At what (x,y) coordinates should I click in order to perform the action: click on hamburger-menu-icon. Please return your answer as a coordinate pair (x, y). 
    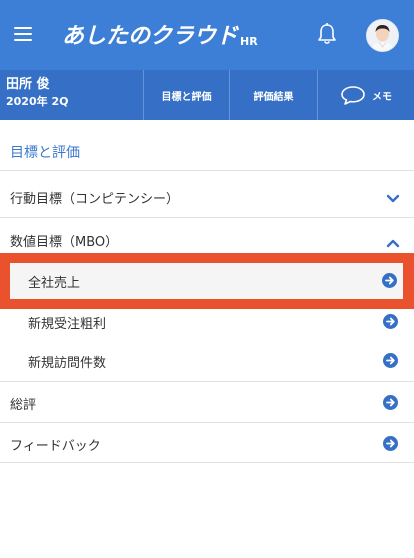
    Looking at the image, I should click on (23, 34).